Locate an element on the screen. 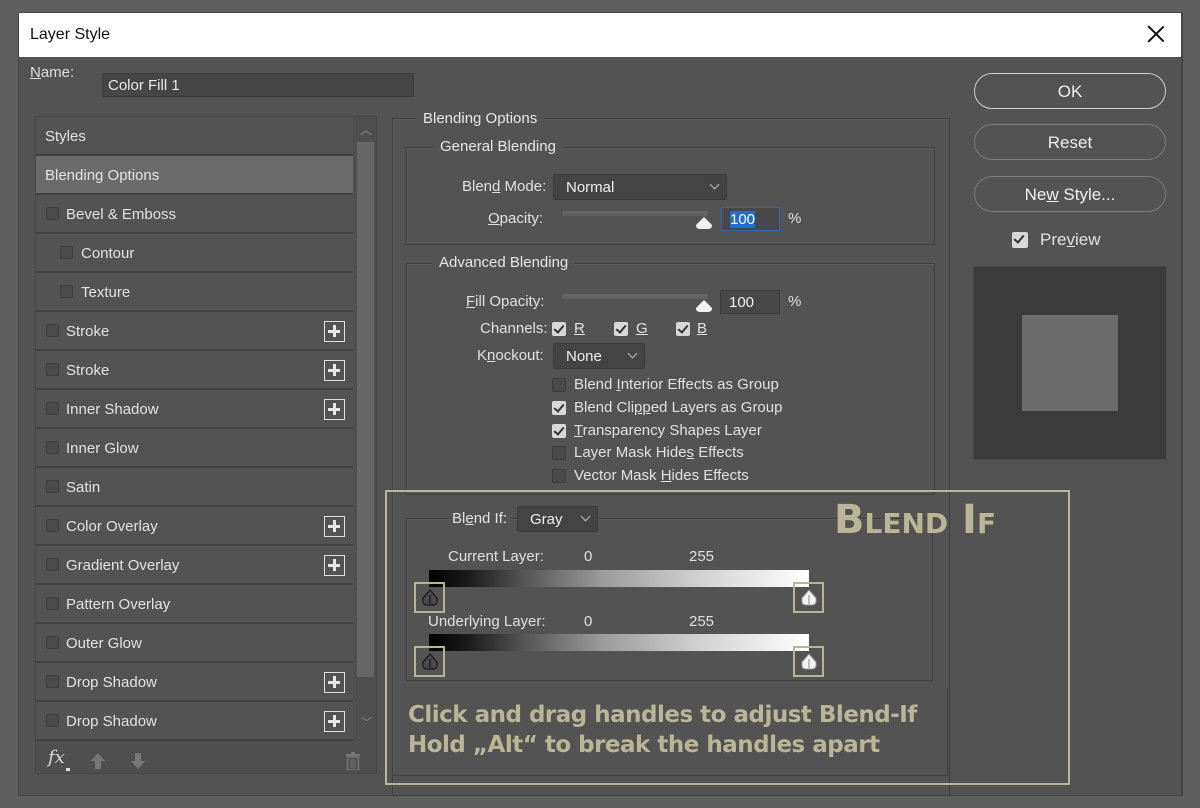 Image resolution: width=1200 pixels, height=808 pixels. style-item-inner-glow: Inner Glow is located at coordinates (194, 448).